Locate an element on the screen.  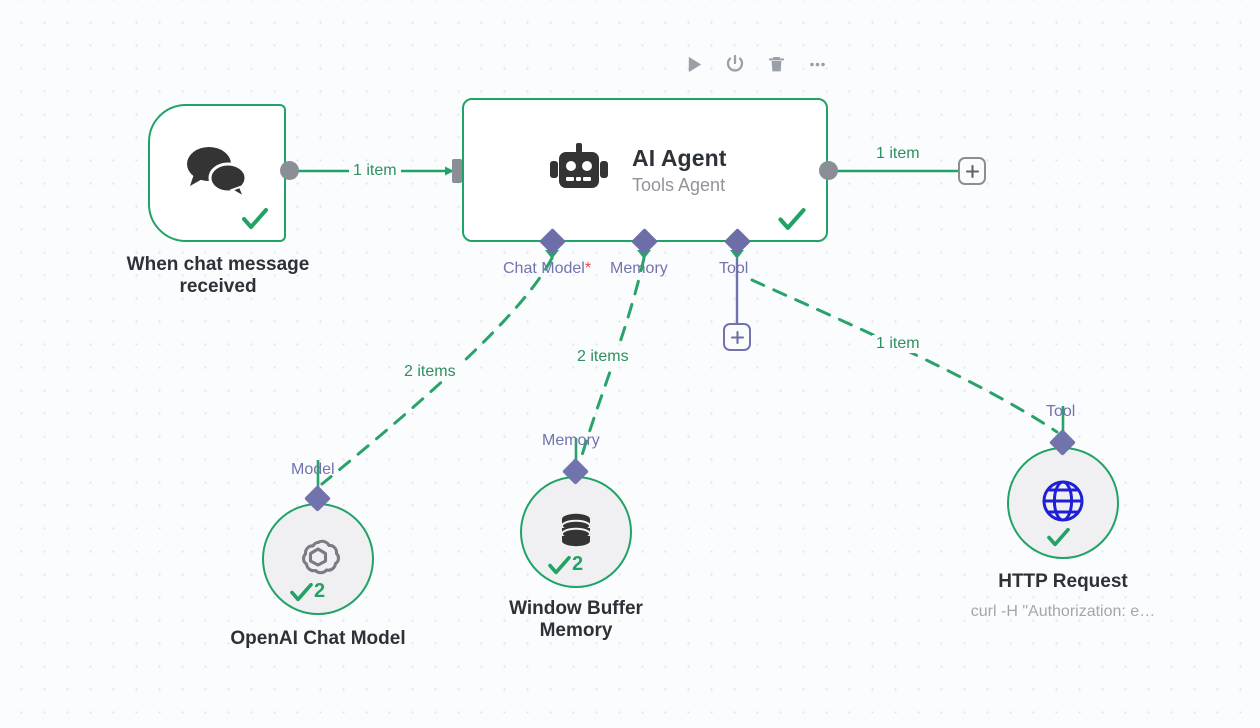
node-openai-chat-model: 2 is located at coordinates (318, 559).